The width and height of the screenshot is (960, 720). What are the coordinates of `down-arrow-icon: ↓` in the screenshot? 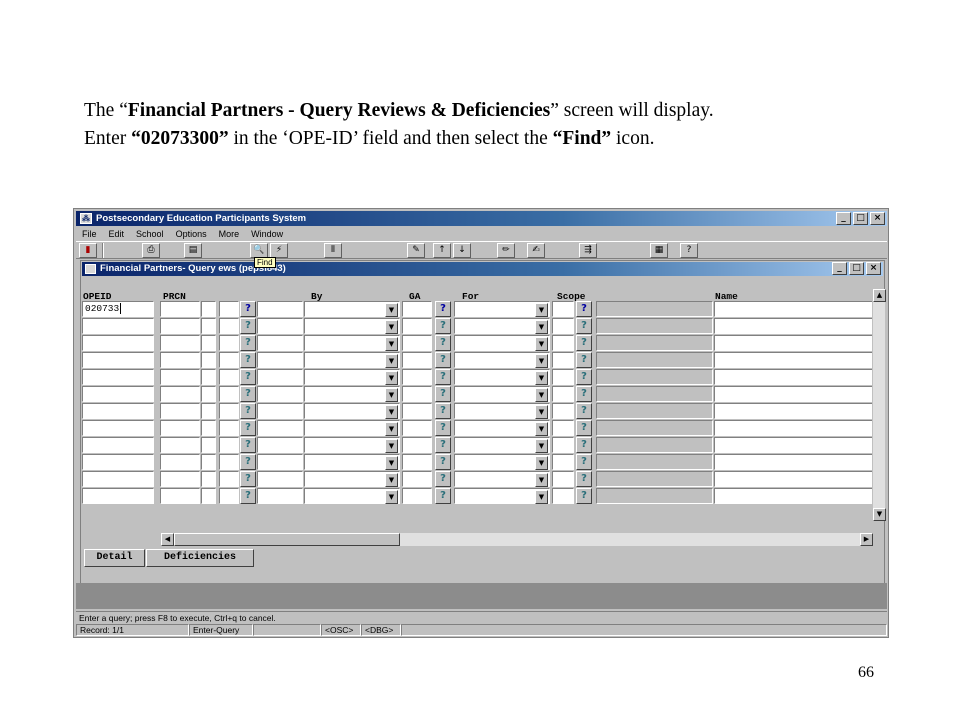 It's located at (462, 250).